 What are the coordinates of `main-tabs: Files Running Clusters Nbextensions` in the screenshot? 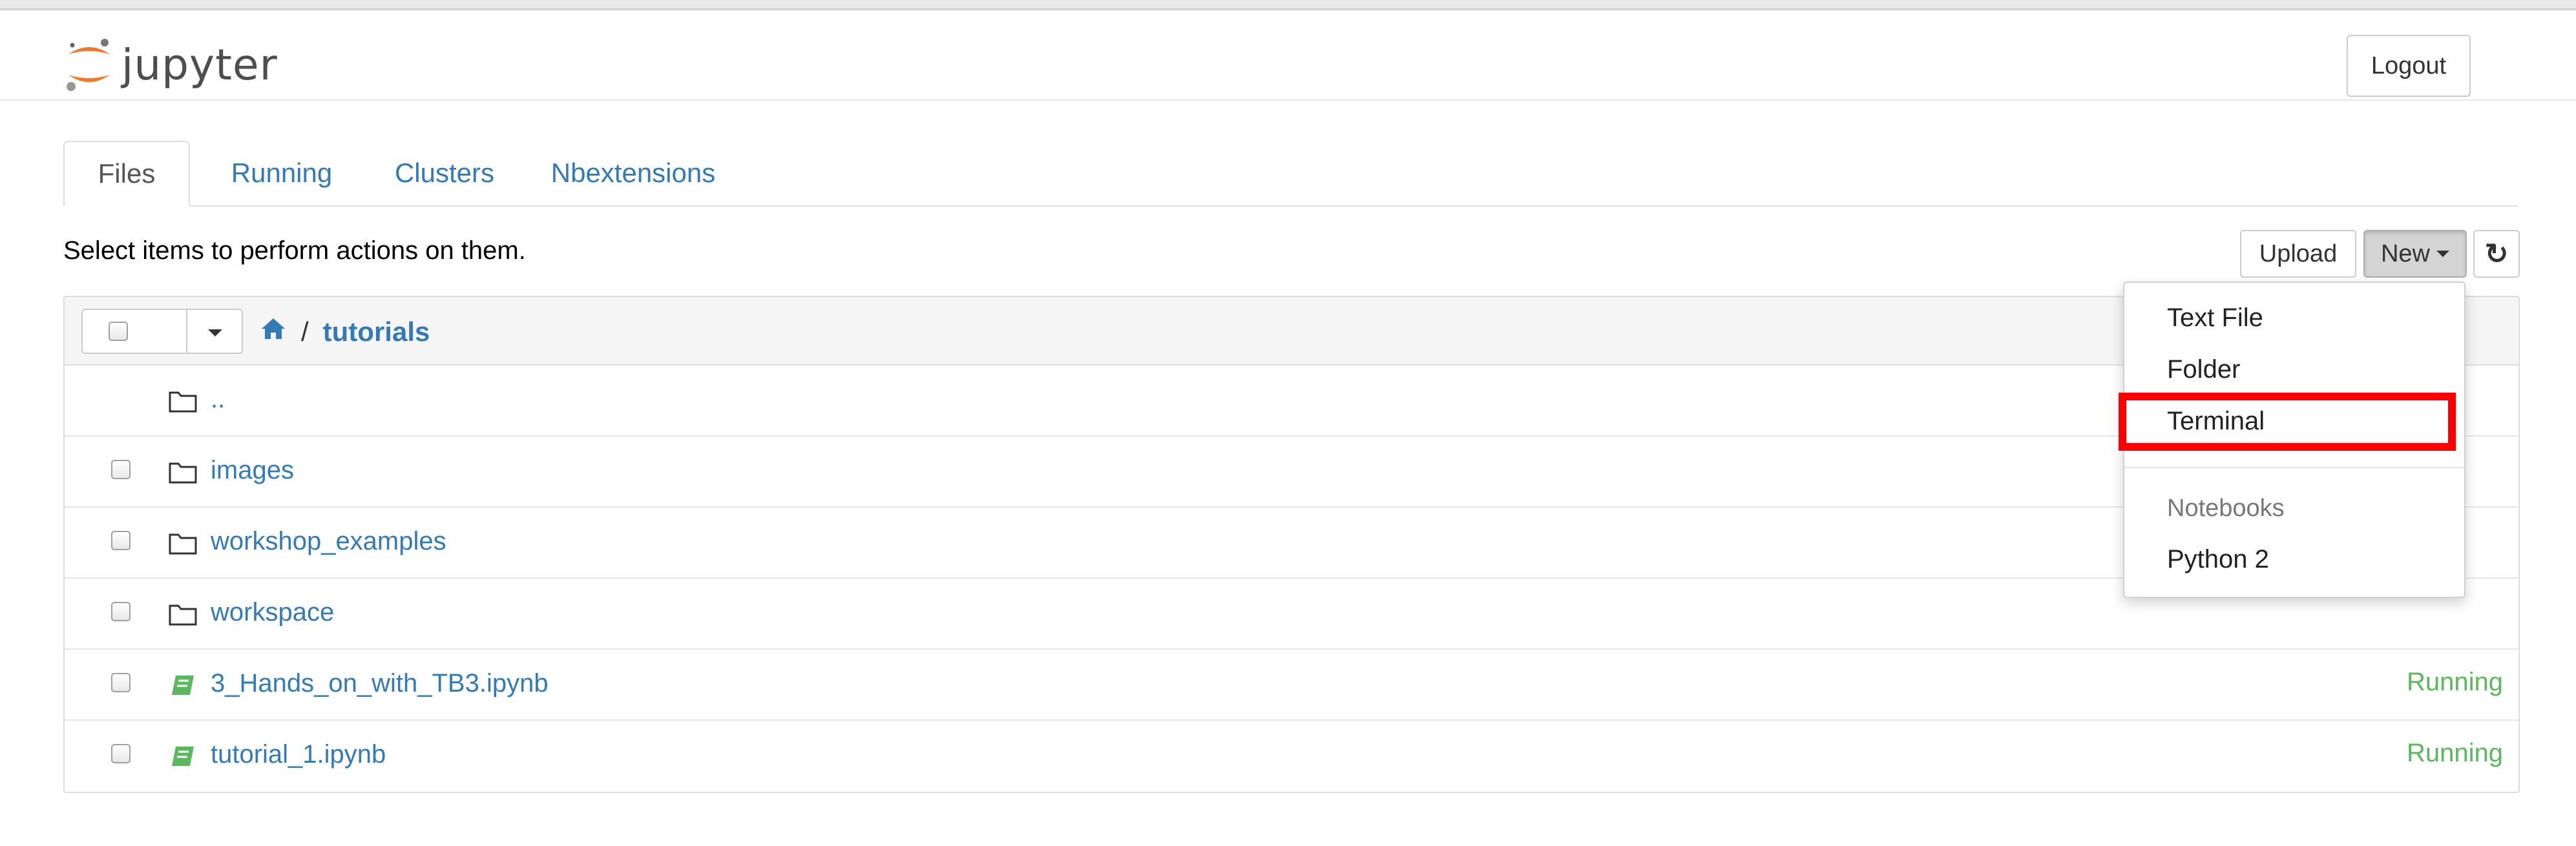 It's located at (1290, 174).